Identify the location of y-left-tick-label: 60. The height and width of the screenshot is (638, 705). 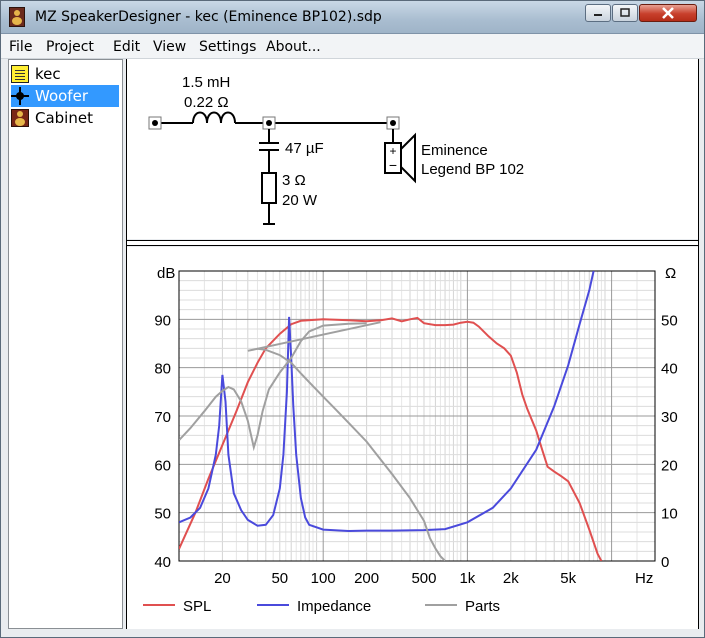
(162, 465).